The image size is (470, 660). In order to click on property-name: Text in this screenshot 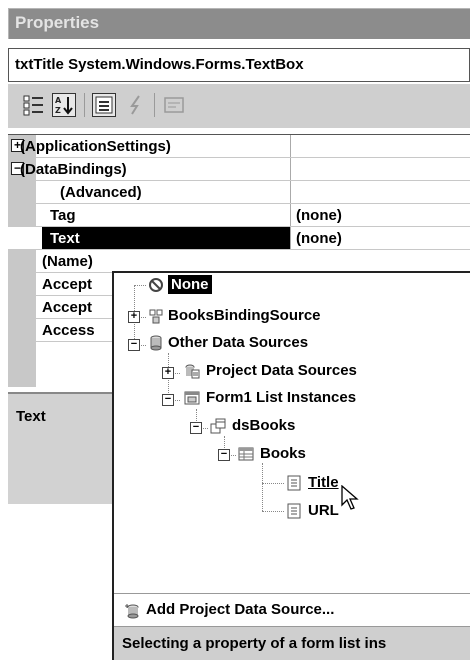, I will do `click(65, 238)`.